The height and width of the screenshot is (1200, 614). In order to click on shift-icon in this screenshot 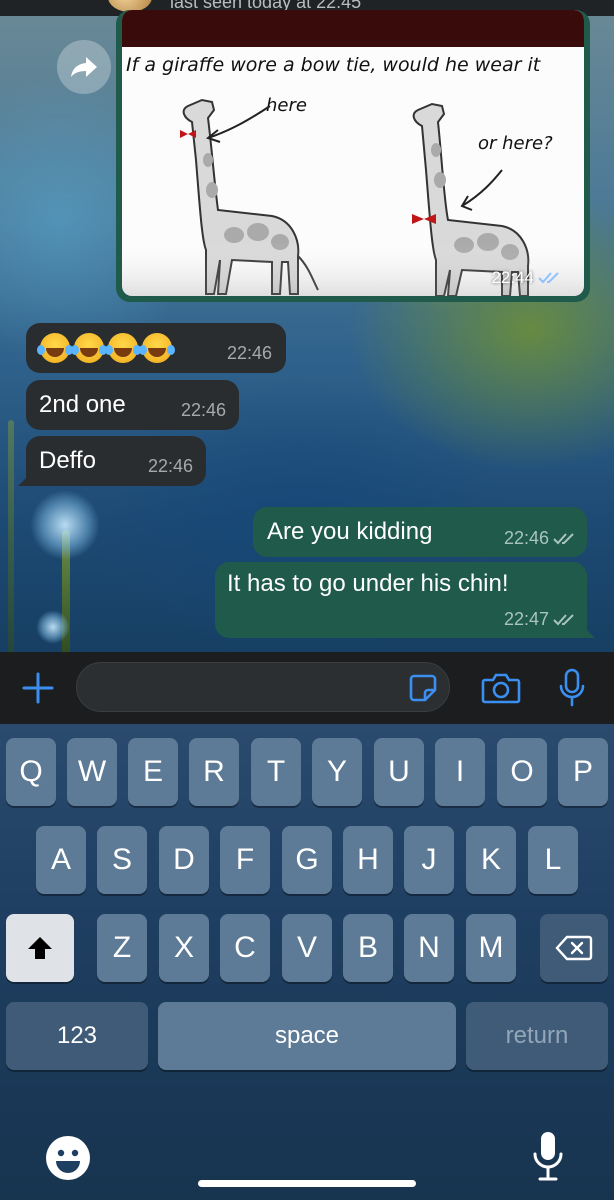, I will do `click(40, 948)`.